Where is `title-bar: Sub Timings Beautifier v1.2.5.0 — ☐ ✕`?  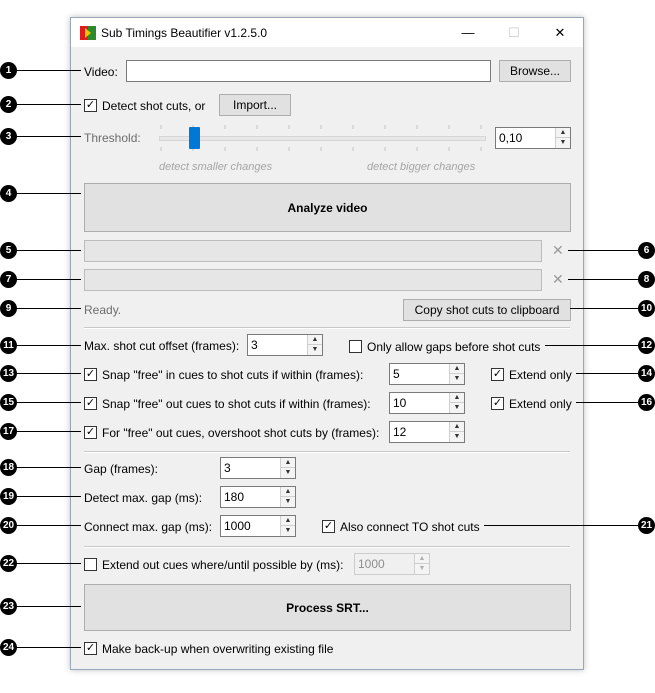 title-bar: Sub Timings Beautifier v1.2.5.0 — ☐ ✕ is located at coordinates (327, 32).